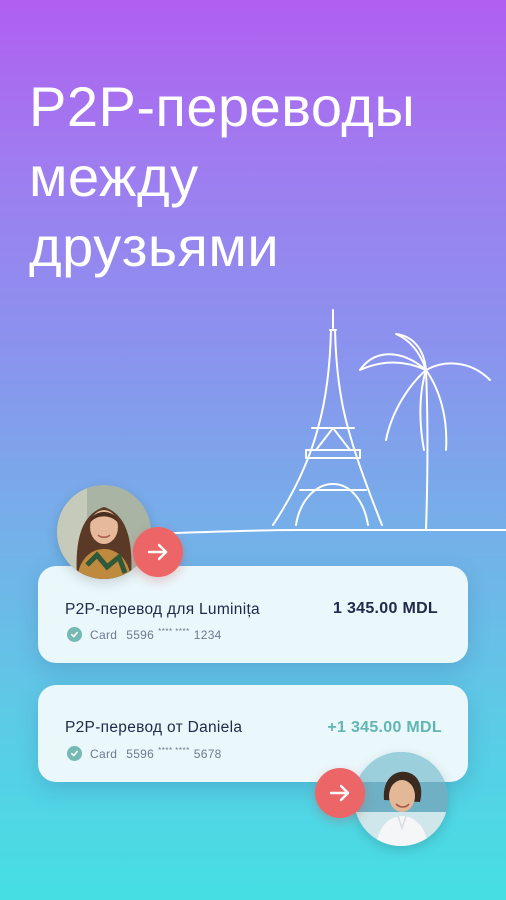 The width and height of the screenshot is (506, 900). Describe the element at coordinates (327, 532) in the screenshot. I see `ground-line` at that location.